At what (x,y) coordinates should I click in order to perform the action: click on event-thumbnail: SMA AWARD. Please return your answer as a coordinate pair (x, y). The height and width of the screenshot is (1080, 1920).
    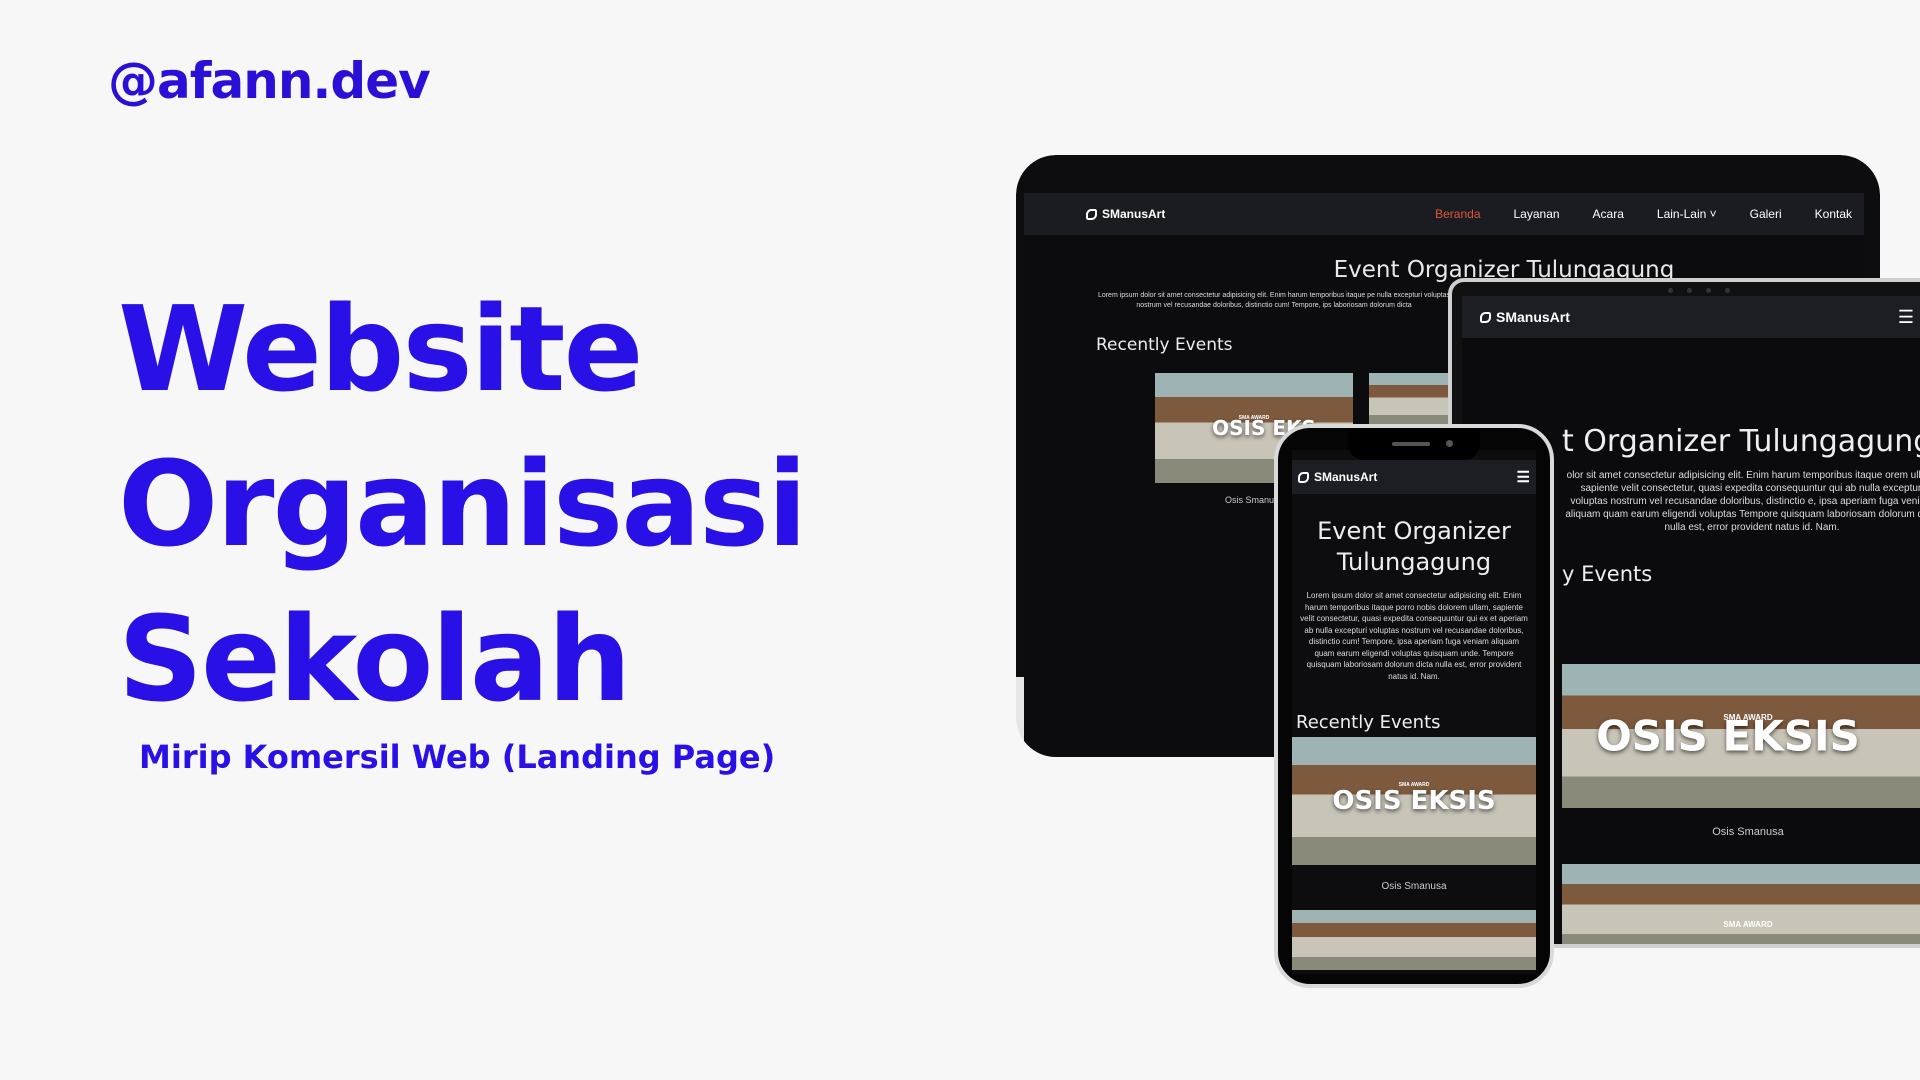
    Looking at the image, I should click on (1741, 904).